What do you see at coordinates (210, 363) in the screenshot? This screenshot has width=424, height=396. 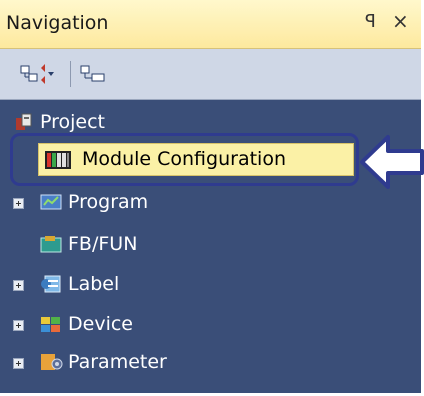 I see `tree-item-parameter: Parameter` at bounding box center [210, 363].